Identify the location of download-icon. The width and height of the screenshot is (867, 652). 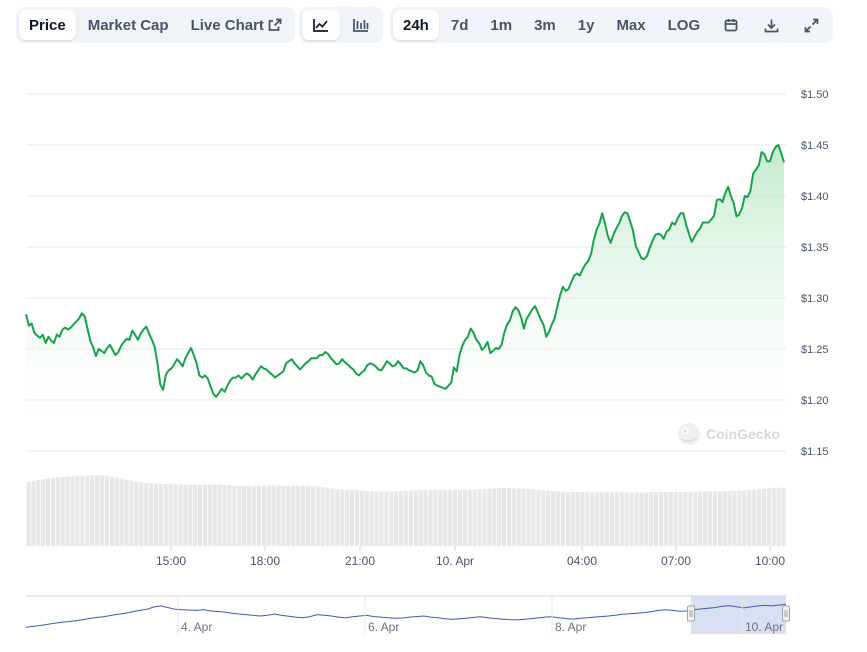
(771, 25).